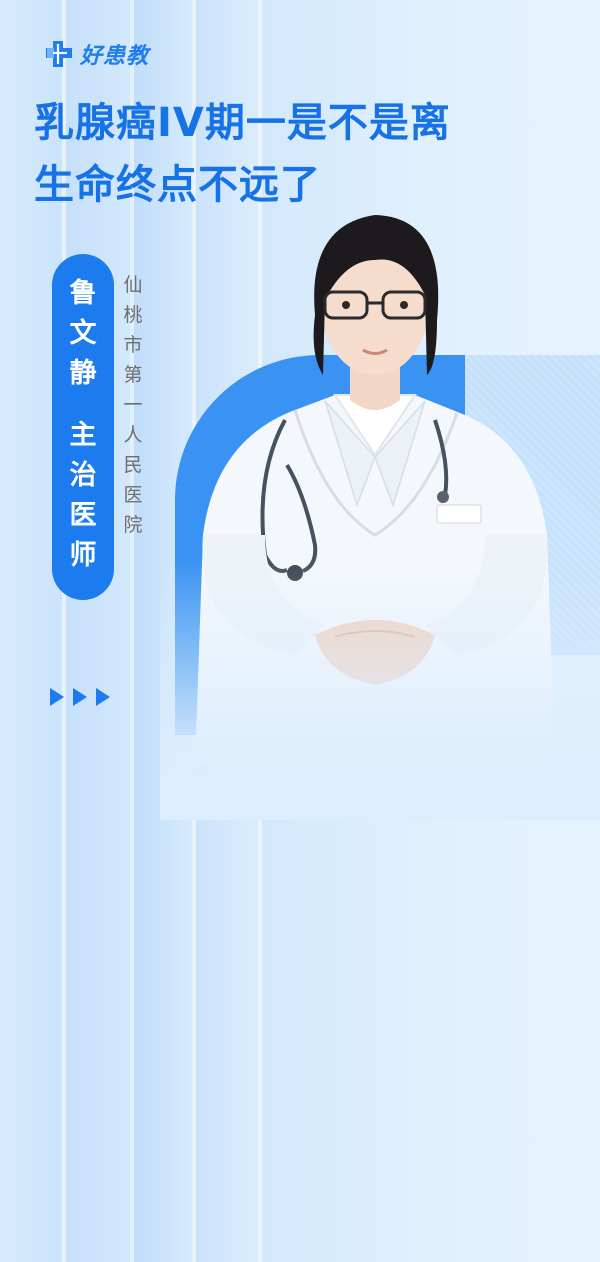  I want to click on doctor-title-char: 治, so click(83, 475).